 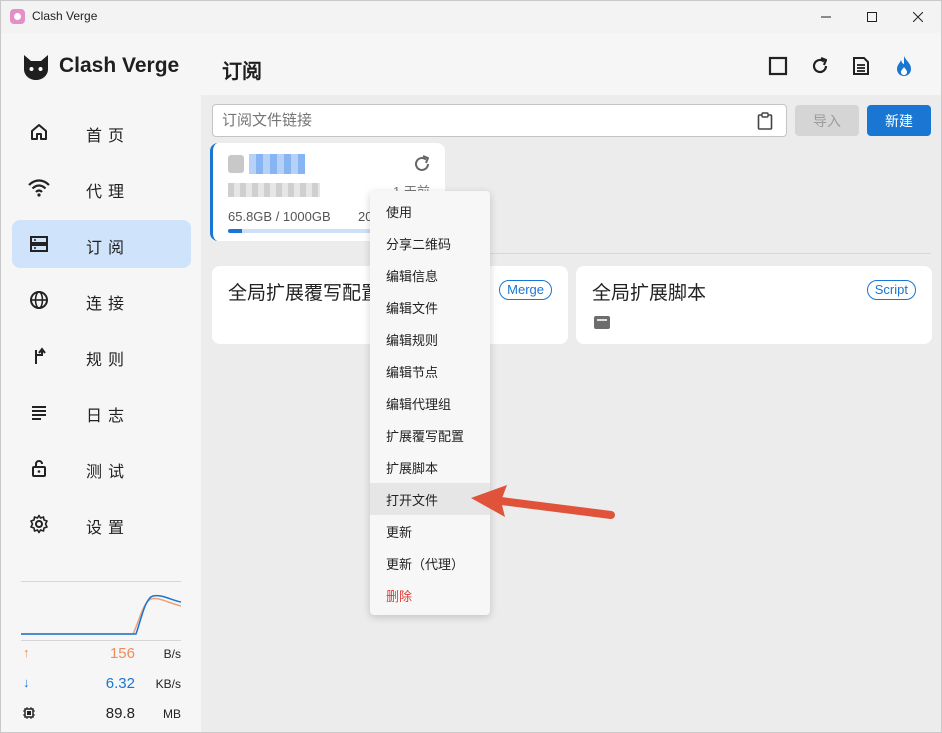 What do you see at coordinates (430, 243) in the screenshot?
I see `menu-item-share-qr: 分享二维码` at bounding box center [430, 243].